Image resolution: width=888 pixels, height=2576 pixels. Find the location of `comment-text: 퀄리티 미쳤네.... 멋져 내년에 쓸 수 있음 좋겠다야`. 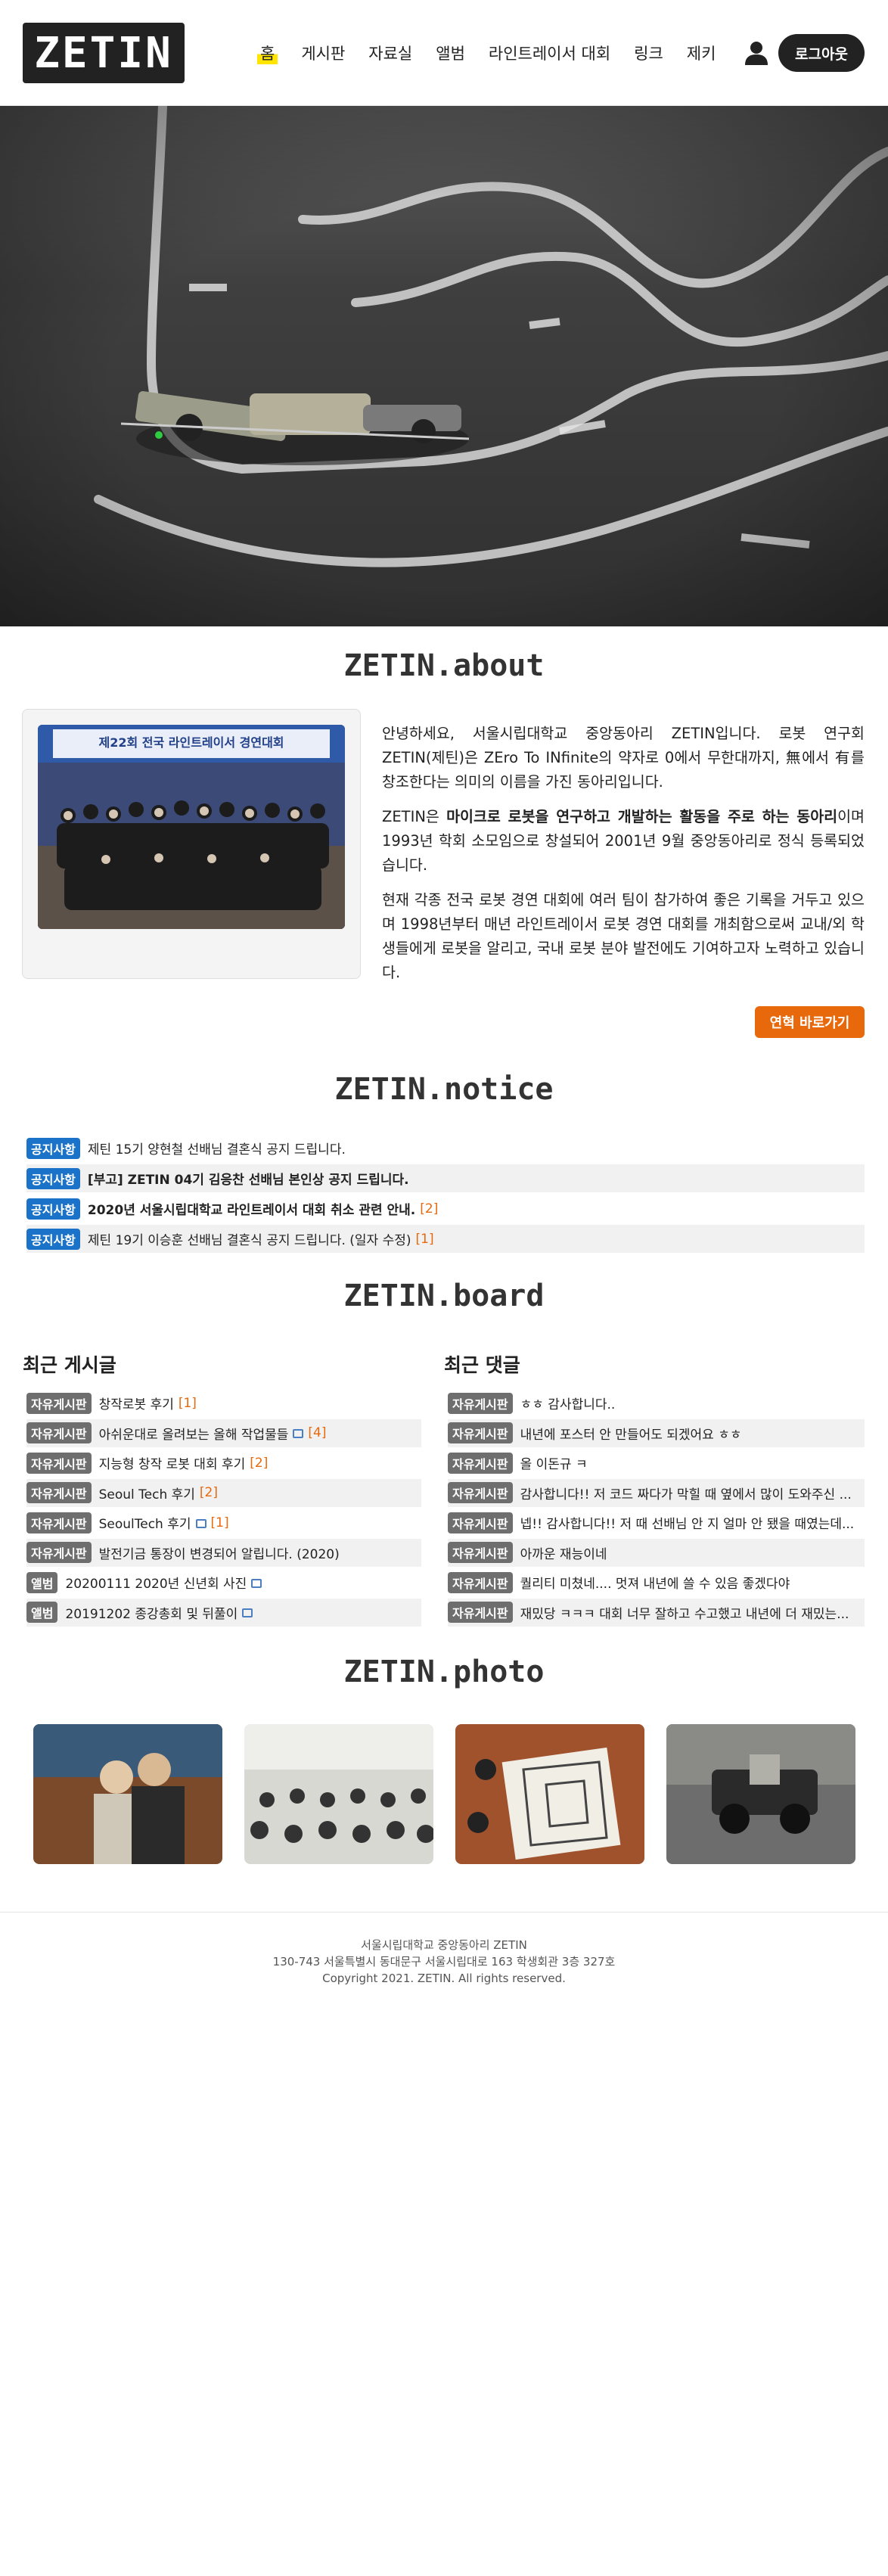

comment-text: 퀄리티 미쳤네.... 멋져 내년에 쓸 수 있음 좋겠다야 is located at coordinates (655, 1582).